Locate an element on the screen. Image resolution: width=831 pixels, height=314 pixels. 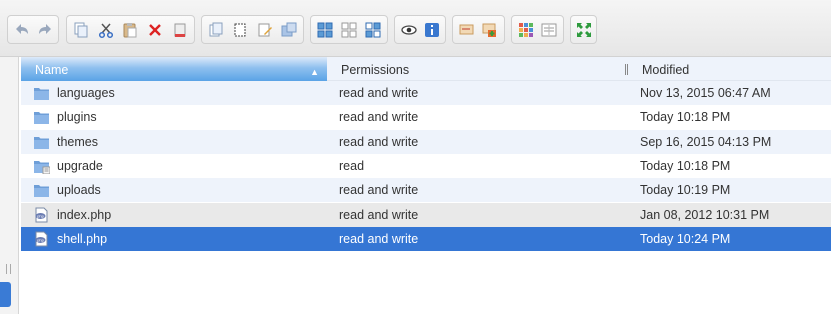
forward-icon is located at coordinates (44, 28).